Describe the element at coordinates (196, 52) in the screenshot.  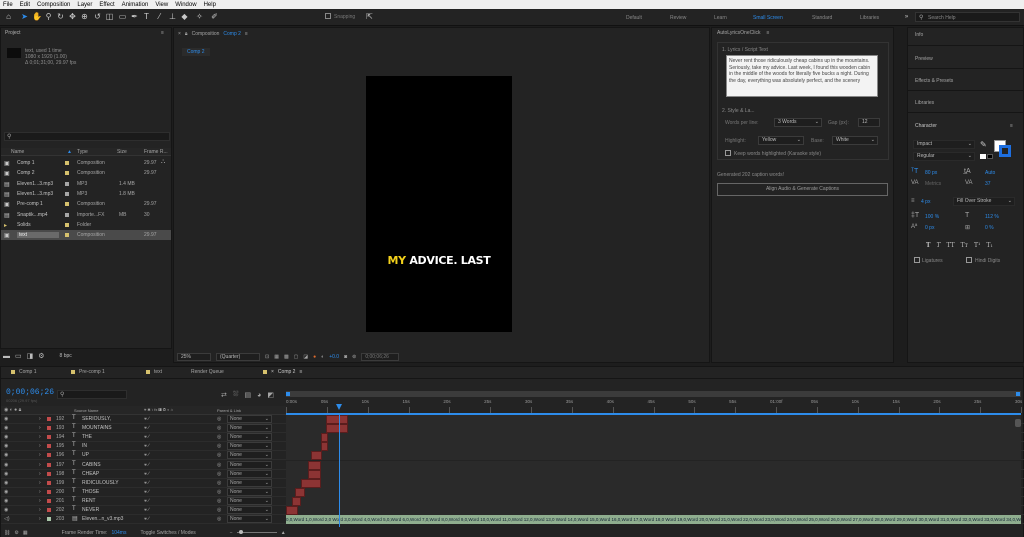
I see `comp-tab: Comp 2` at that location.